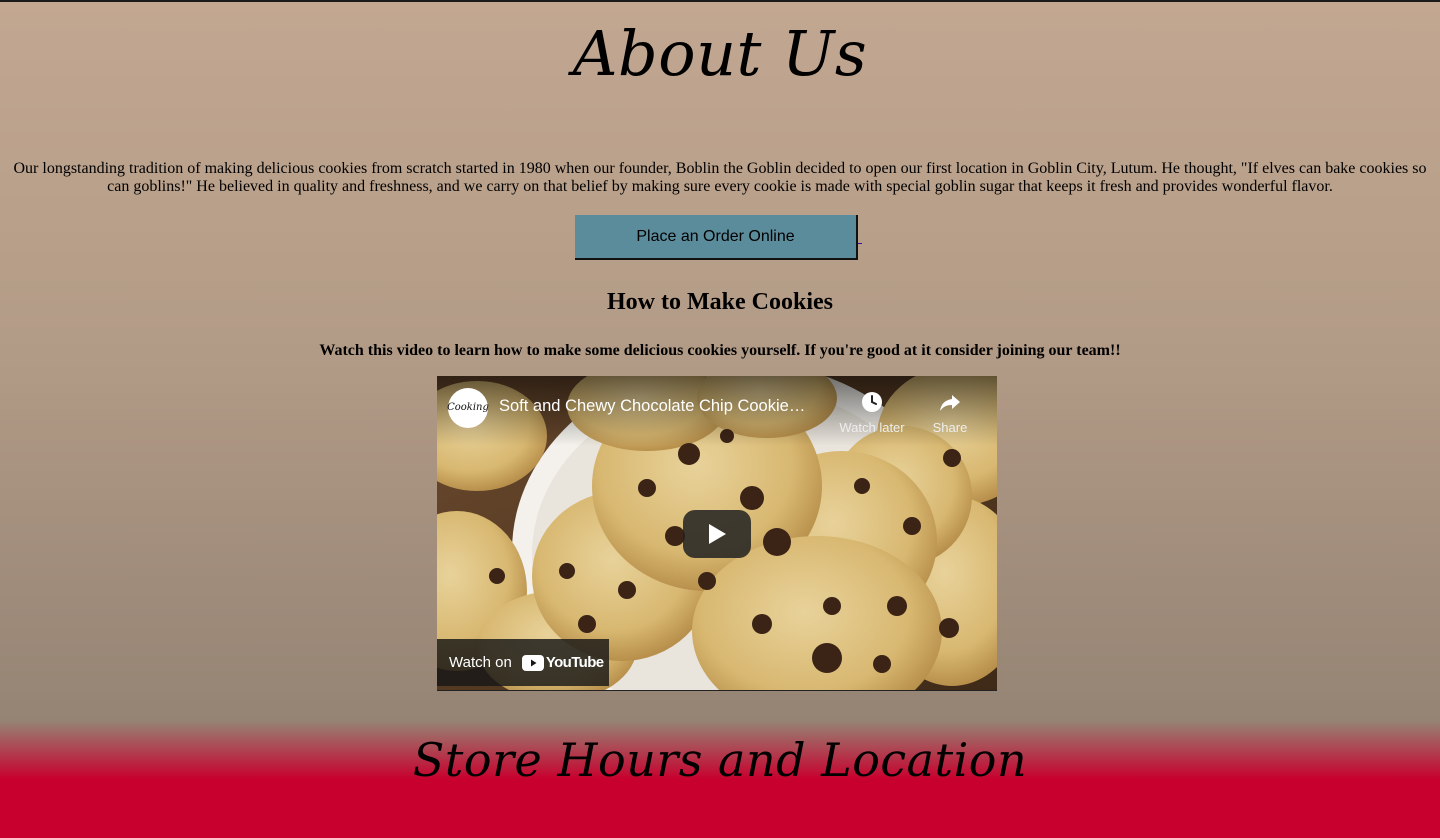 The image size is (1440, 838). Describe the element at coordinates (468, 408) in the screenshot. I see `channel-avatar: Cooking` at that location.